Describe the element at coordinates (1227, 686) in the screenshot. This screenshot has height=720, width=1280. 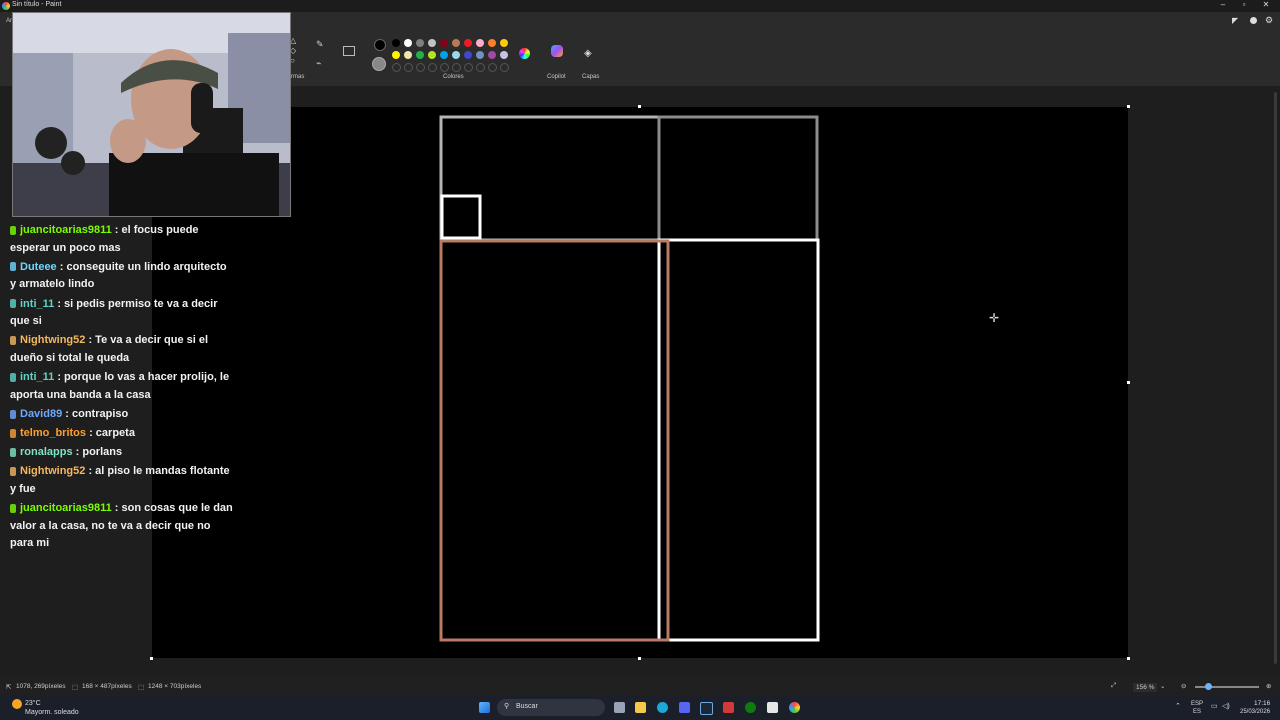
I see `zoom-slider` at that location.